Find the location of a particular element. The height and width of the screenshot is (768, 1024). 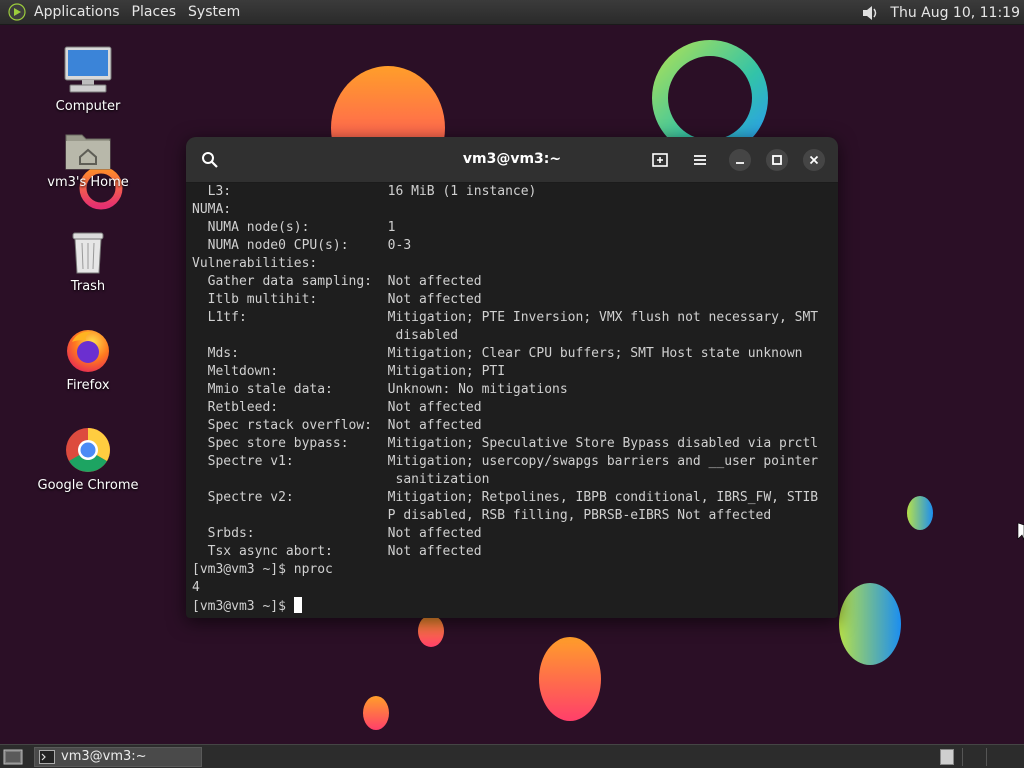

desktop-icon-computer: Computer is located at coordinates (88, 79).